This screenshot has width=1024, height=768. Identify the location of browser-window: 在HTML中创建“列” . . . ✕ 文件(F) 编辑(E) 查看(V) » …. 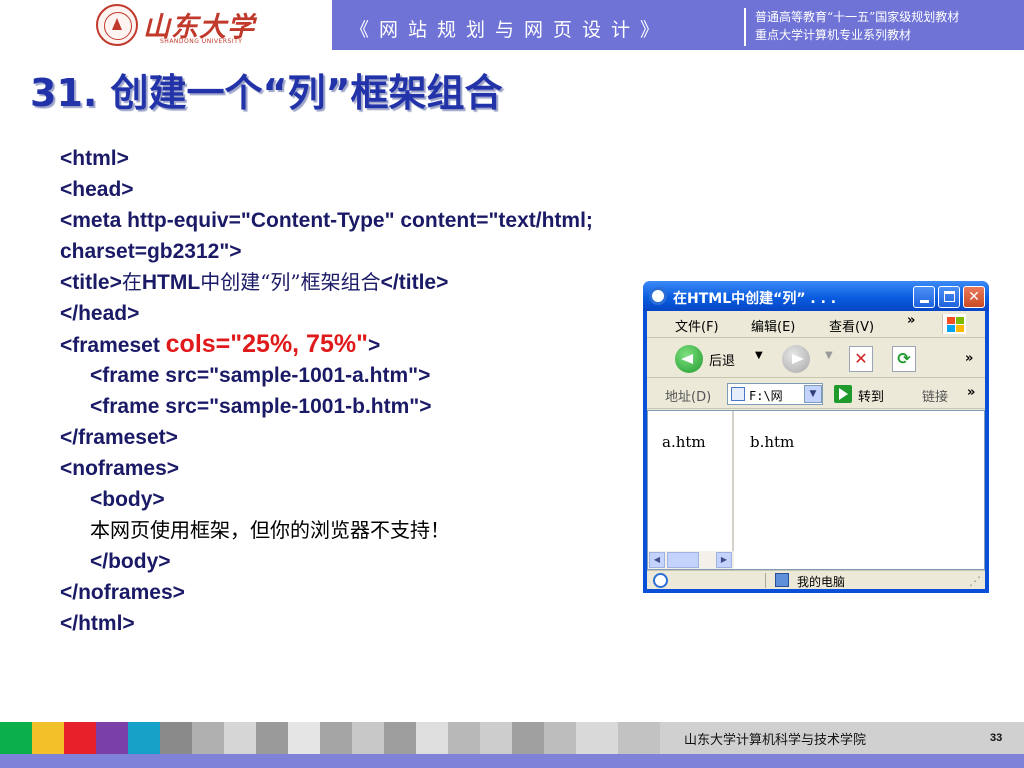
(816, 437).